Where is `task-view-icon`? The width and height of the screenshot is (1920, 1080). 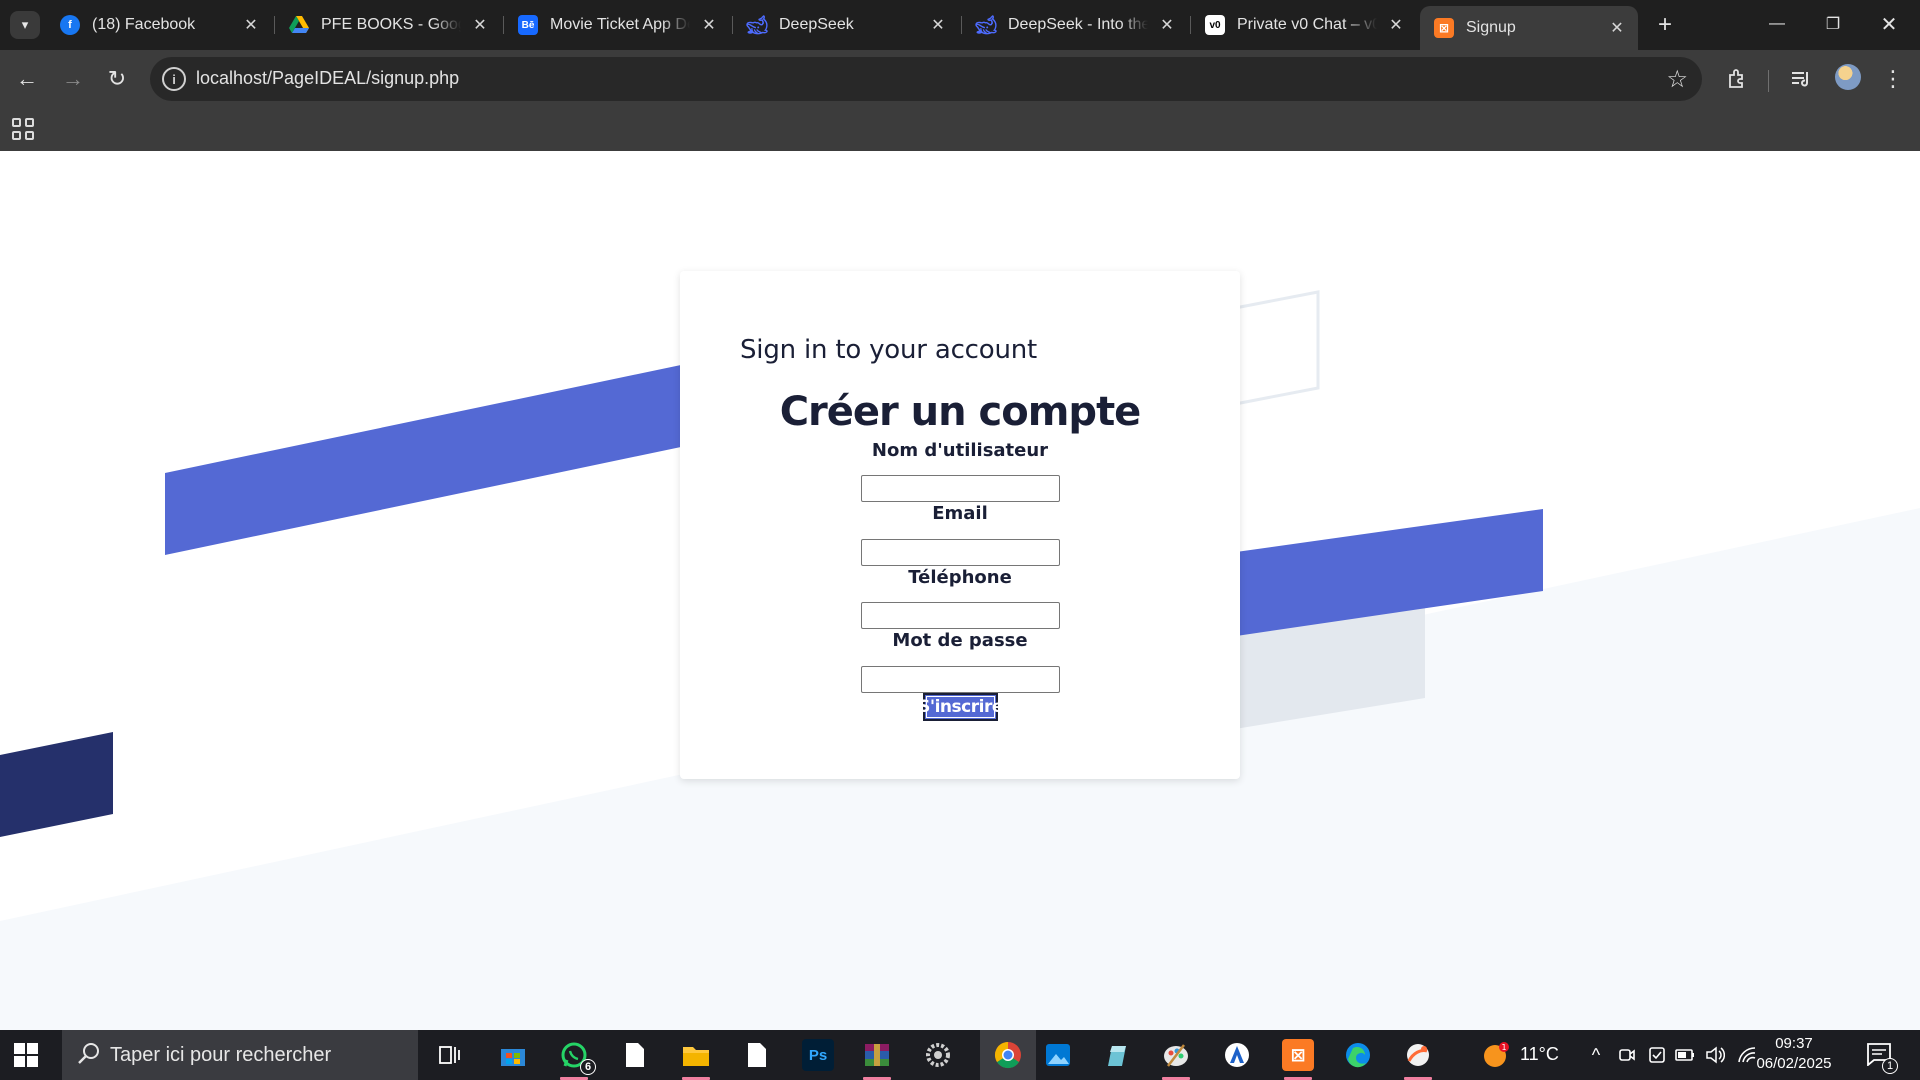 task-view-icon is located at coordinates (450, 1055).